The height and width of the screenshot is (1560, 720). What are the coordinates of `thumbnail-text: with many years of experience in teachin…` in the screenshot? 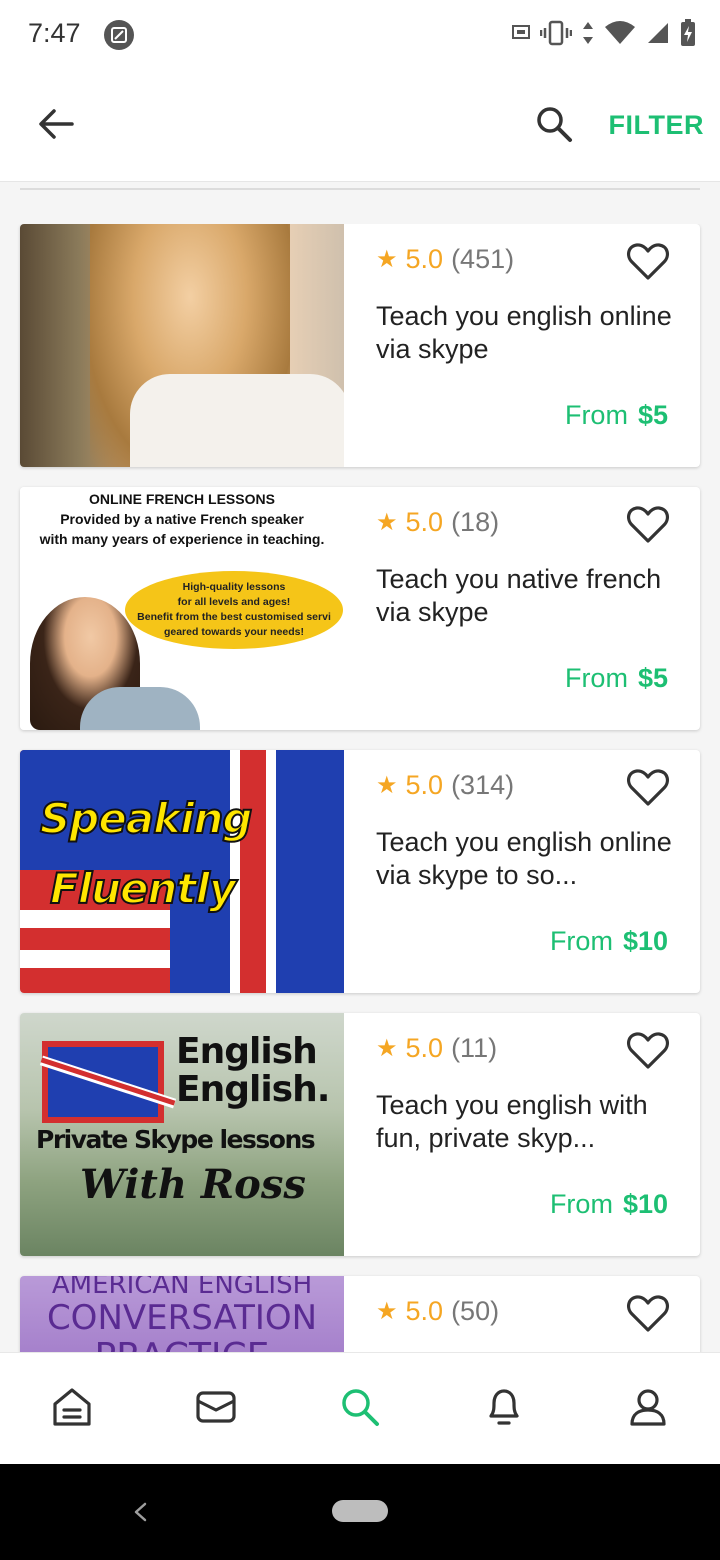 It's located at (182, 539).